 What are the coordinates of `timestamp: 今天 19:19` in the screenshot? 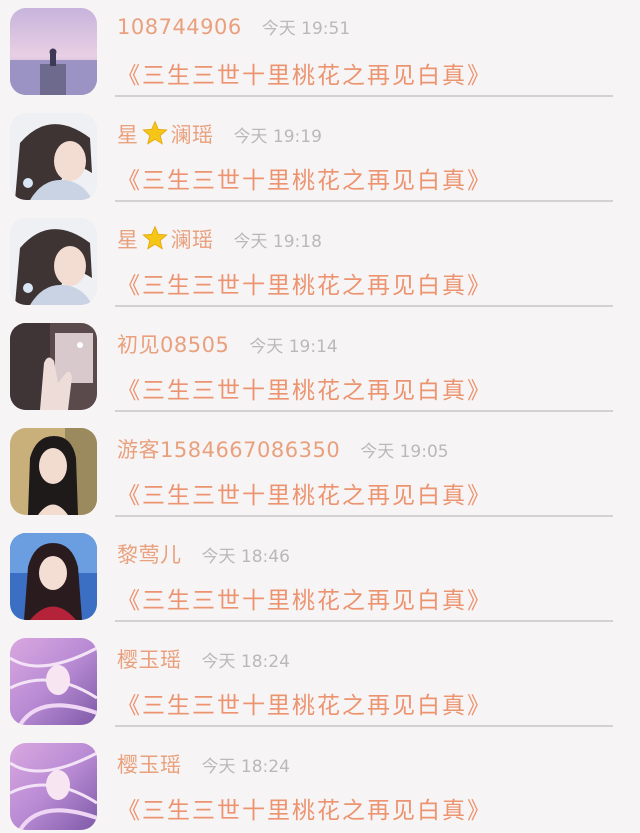 It's located at (277, 137).